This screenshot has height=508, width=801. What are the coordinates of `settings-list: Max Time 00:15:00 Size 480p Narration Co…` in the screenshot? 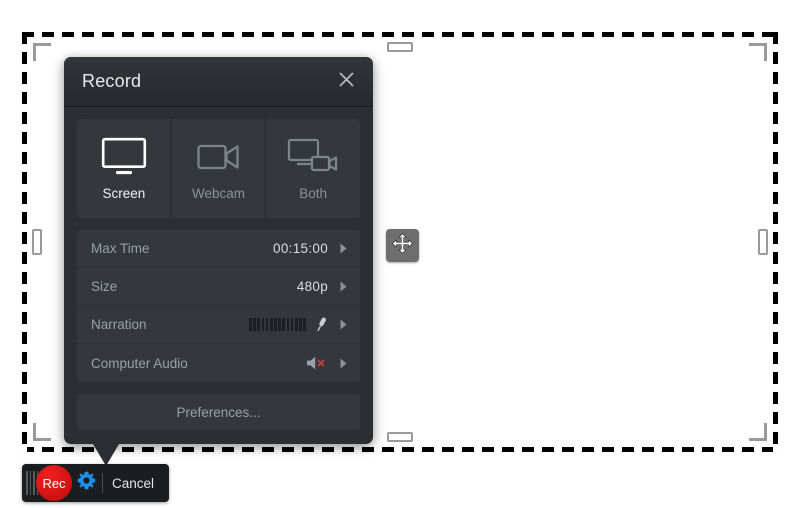 It's located at (218, 306).